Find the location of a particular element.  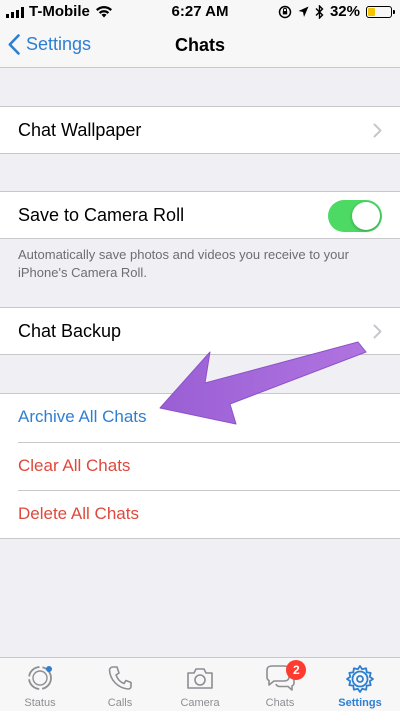

chat-backup-label: Chat Backup is located at coordinates (70, 331).